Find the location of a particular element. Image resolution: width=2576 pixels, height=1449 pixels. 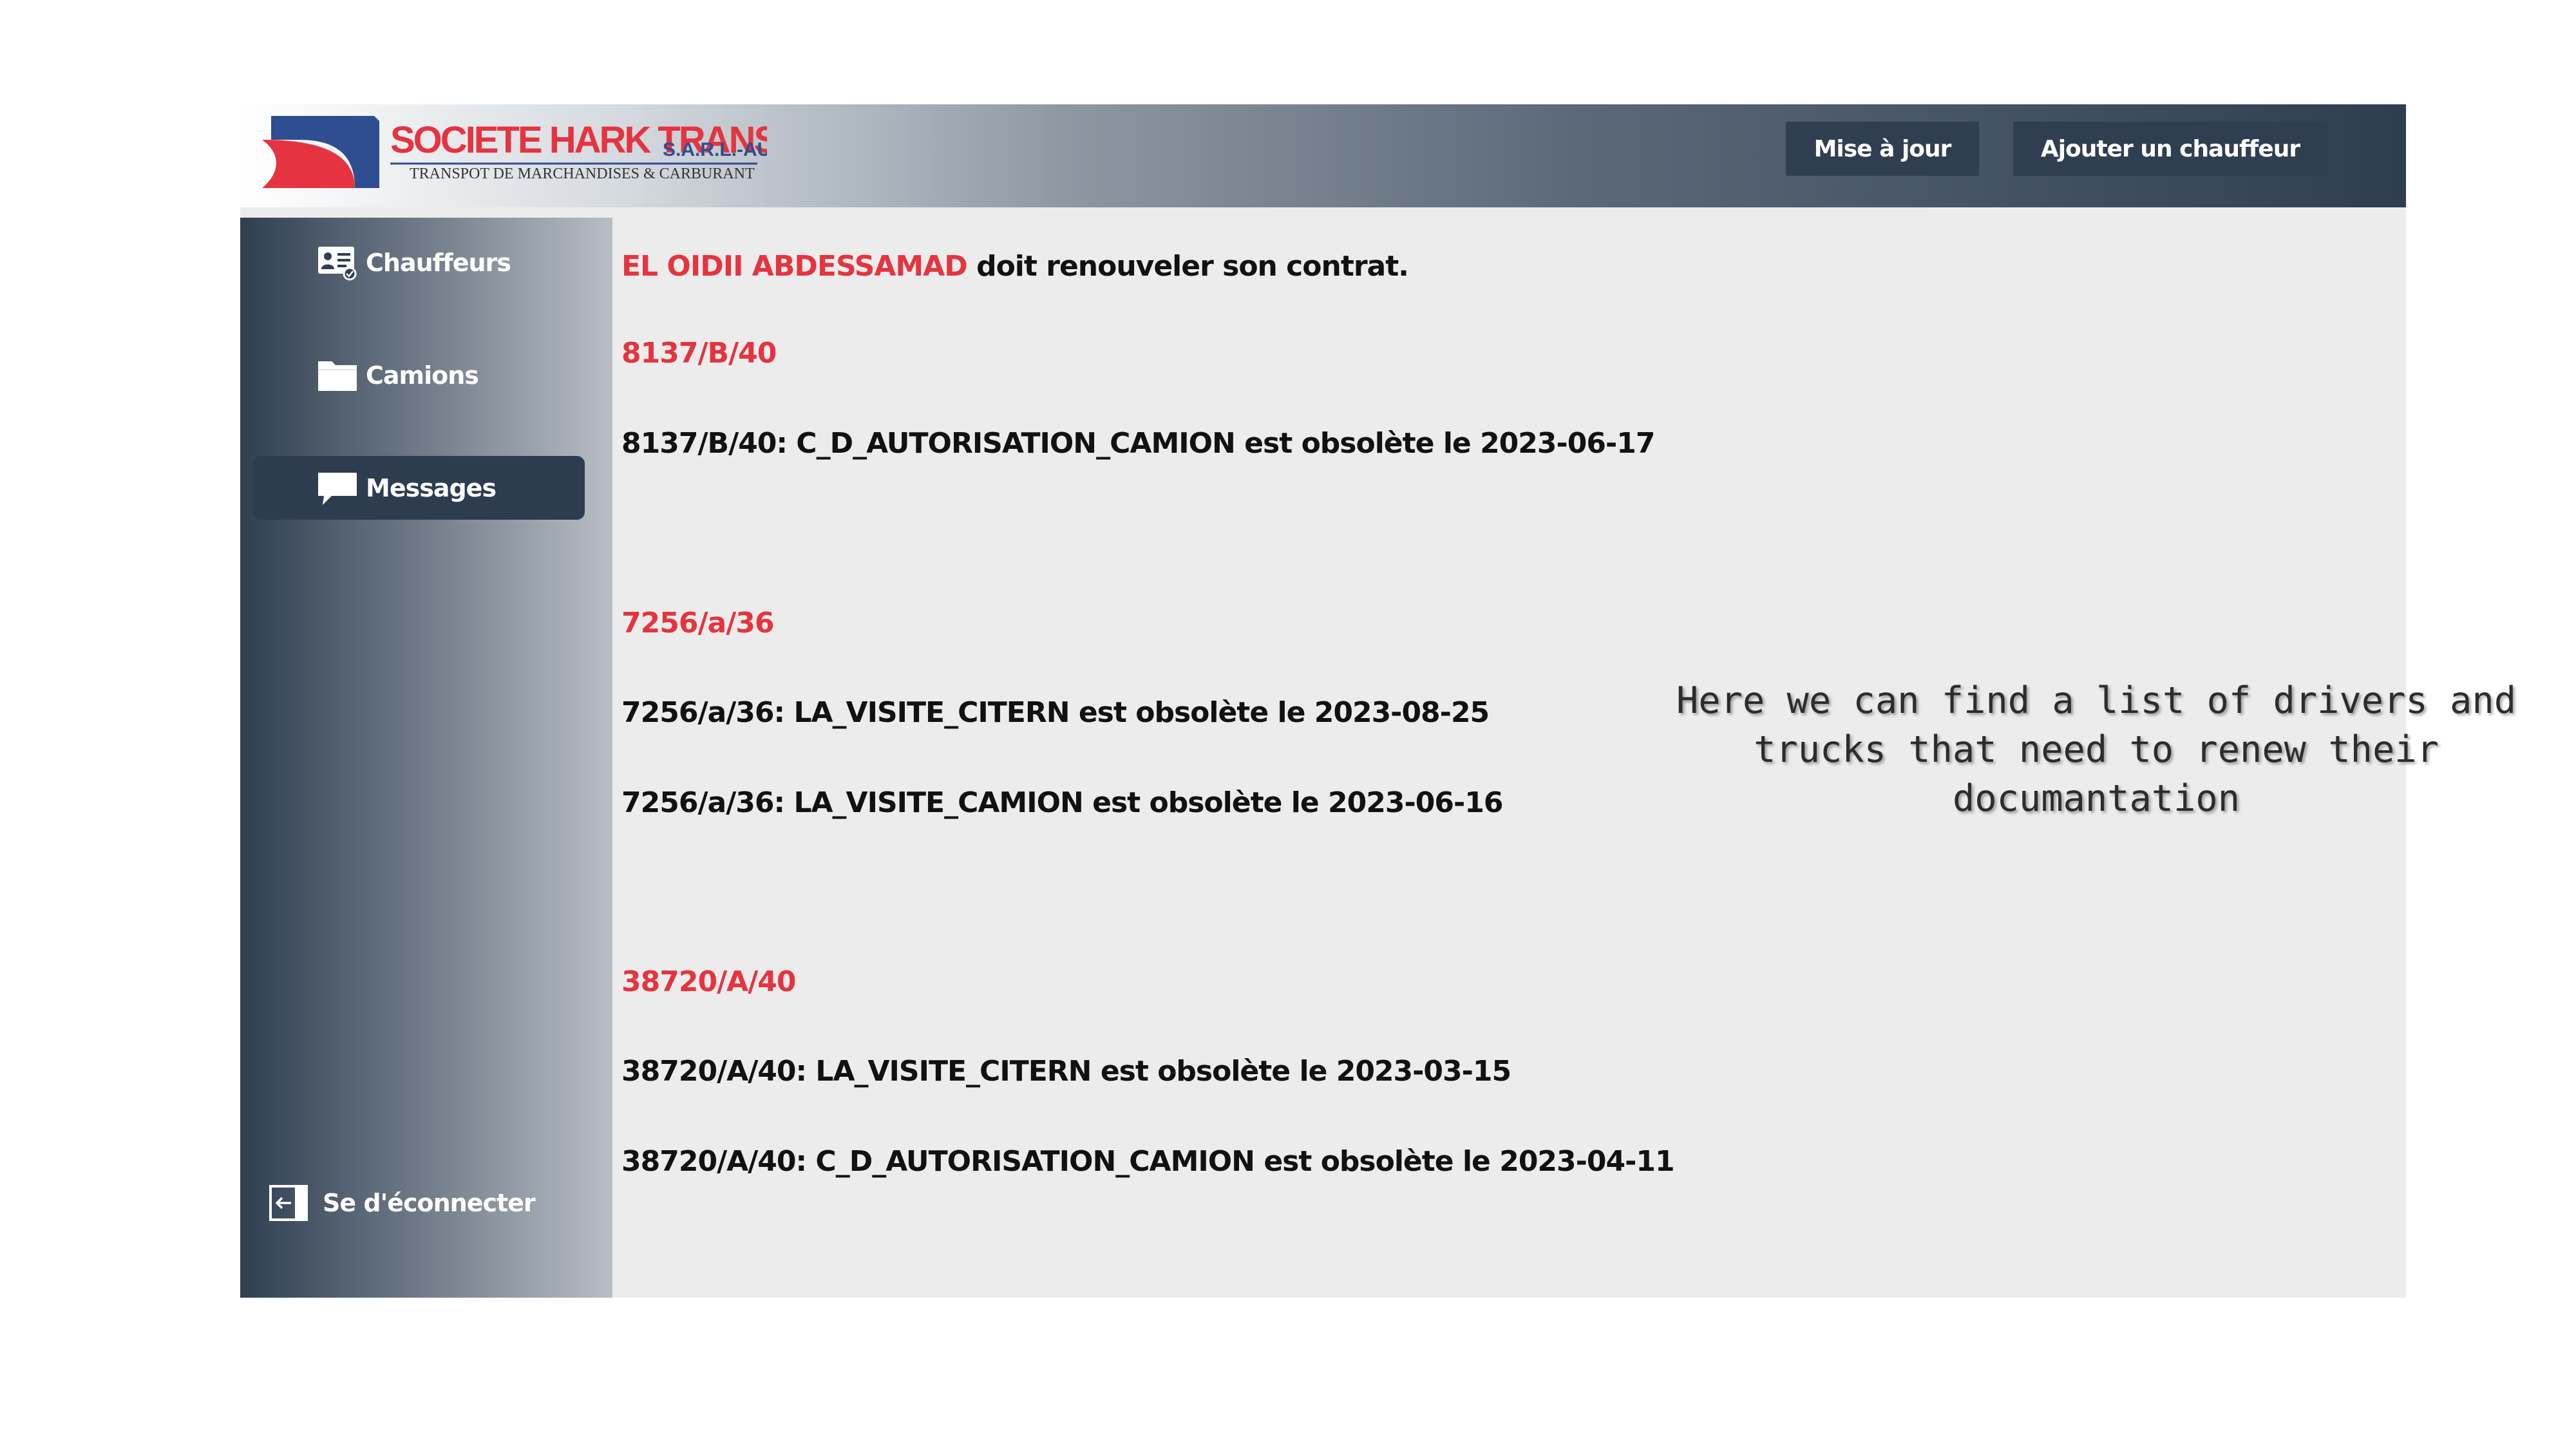

driver-name: EL OIDII ABDESSAMAD is located at coordinates (794, 266).